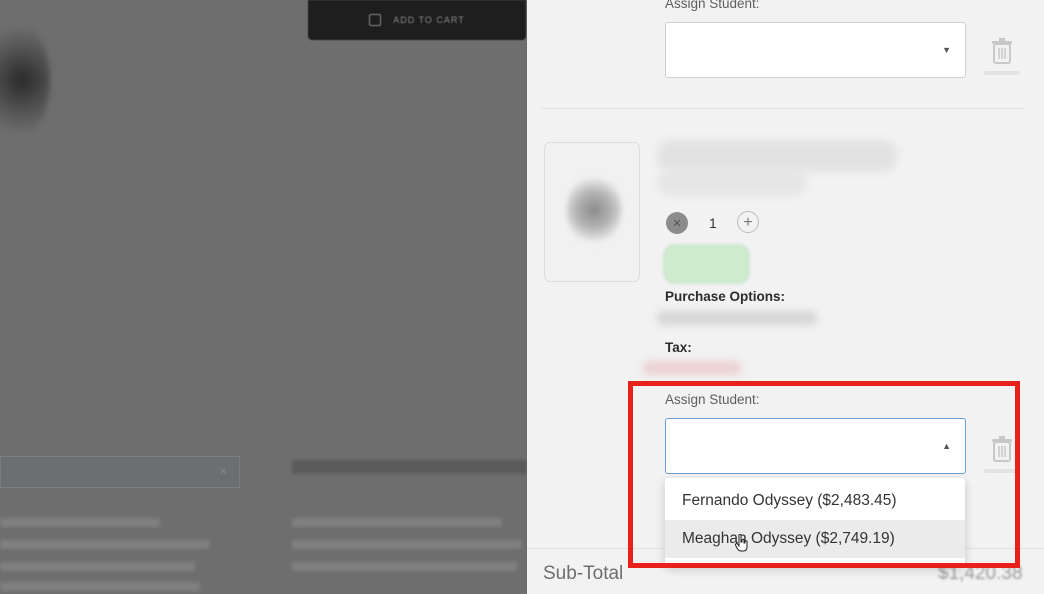 The height and width of the screenshot is (594, 1044). I want to click on item-divider, so click(782, 108).